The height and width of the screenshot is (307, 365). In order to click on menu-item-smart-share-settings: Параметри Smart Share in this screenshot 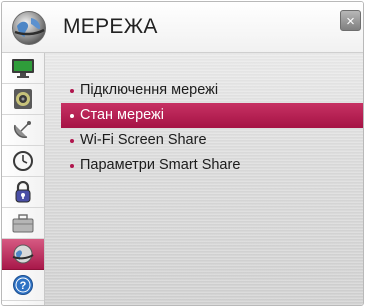, I will do `click(213, 165)`.